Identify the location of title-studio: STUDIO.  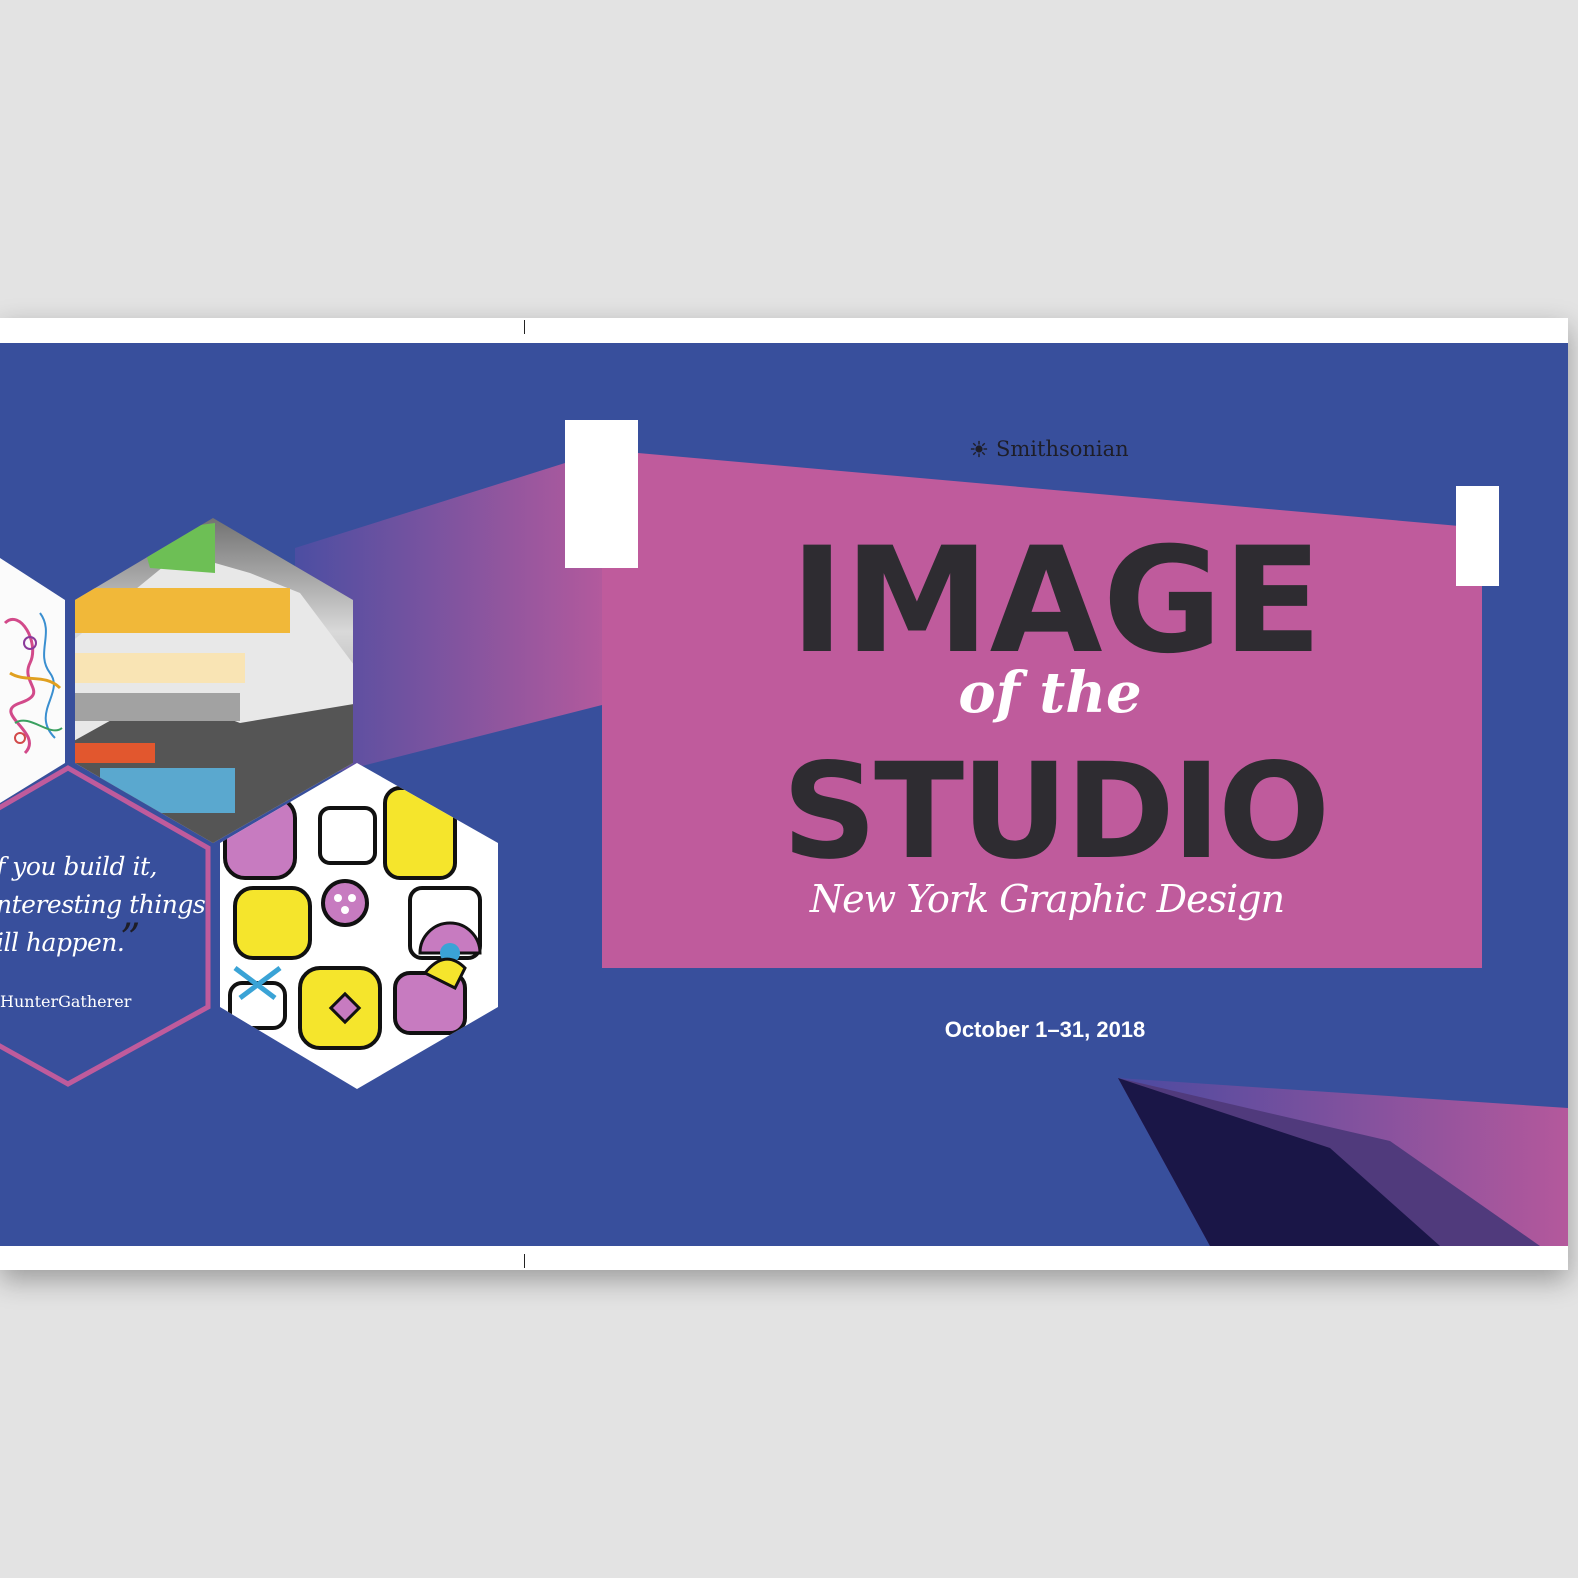
(1056, 812).